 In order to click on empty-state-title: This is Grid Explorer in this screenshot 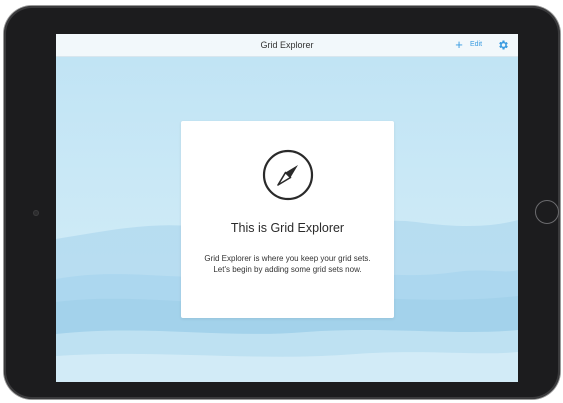, I will do `click(287, 228)`.